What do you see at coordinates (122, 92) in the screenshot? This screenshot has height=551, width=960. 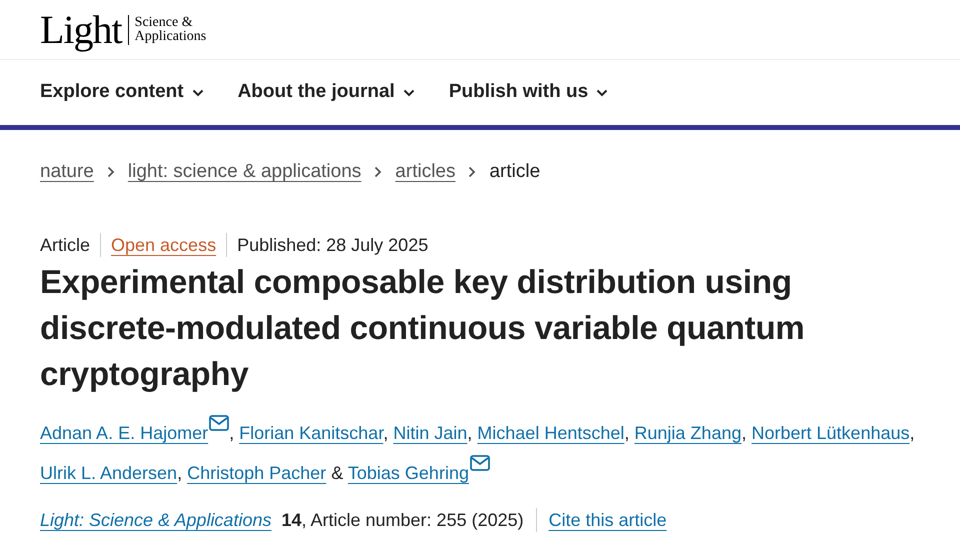 I see `nav-menu-button: Explore content` at bounding box center [122, 92].